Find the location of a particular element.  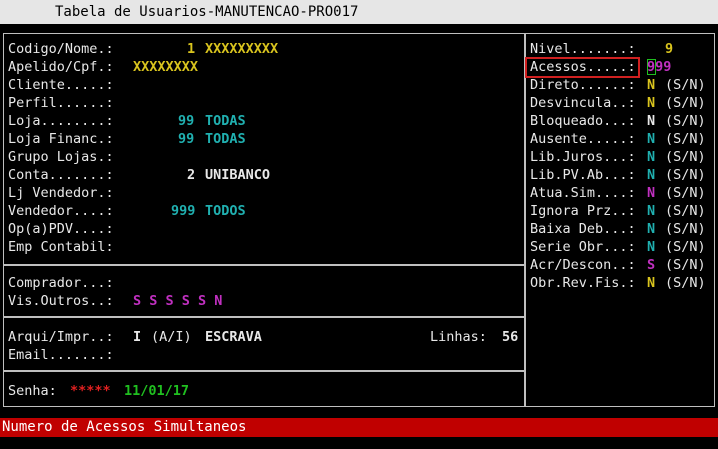

flag-label: Ignora Prz..: is located at coordinates (583, 211).